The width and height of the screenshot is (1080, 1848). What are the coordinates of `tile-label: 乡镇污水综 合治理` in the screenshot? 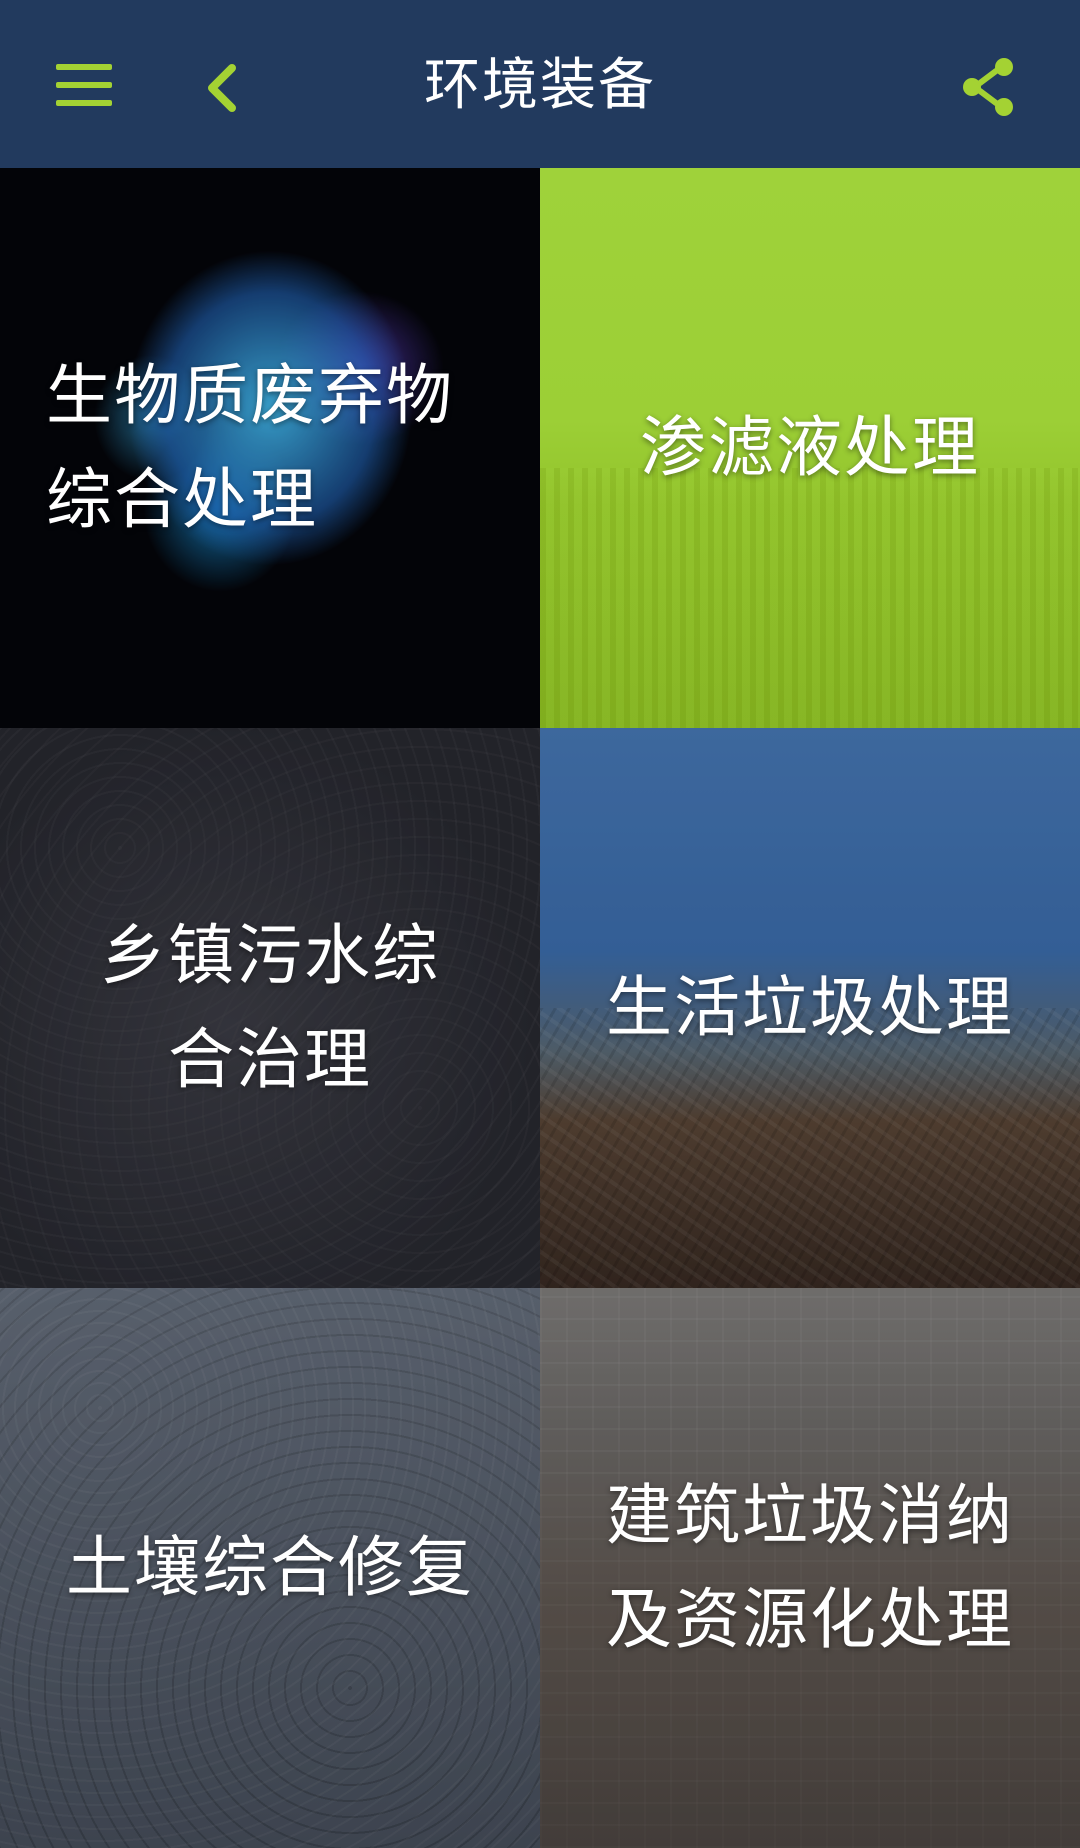 It's located at (270, 1008).